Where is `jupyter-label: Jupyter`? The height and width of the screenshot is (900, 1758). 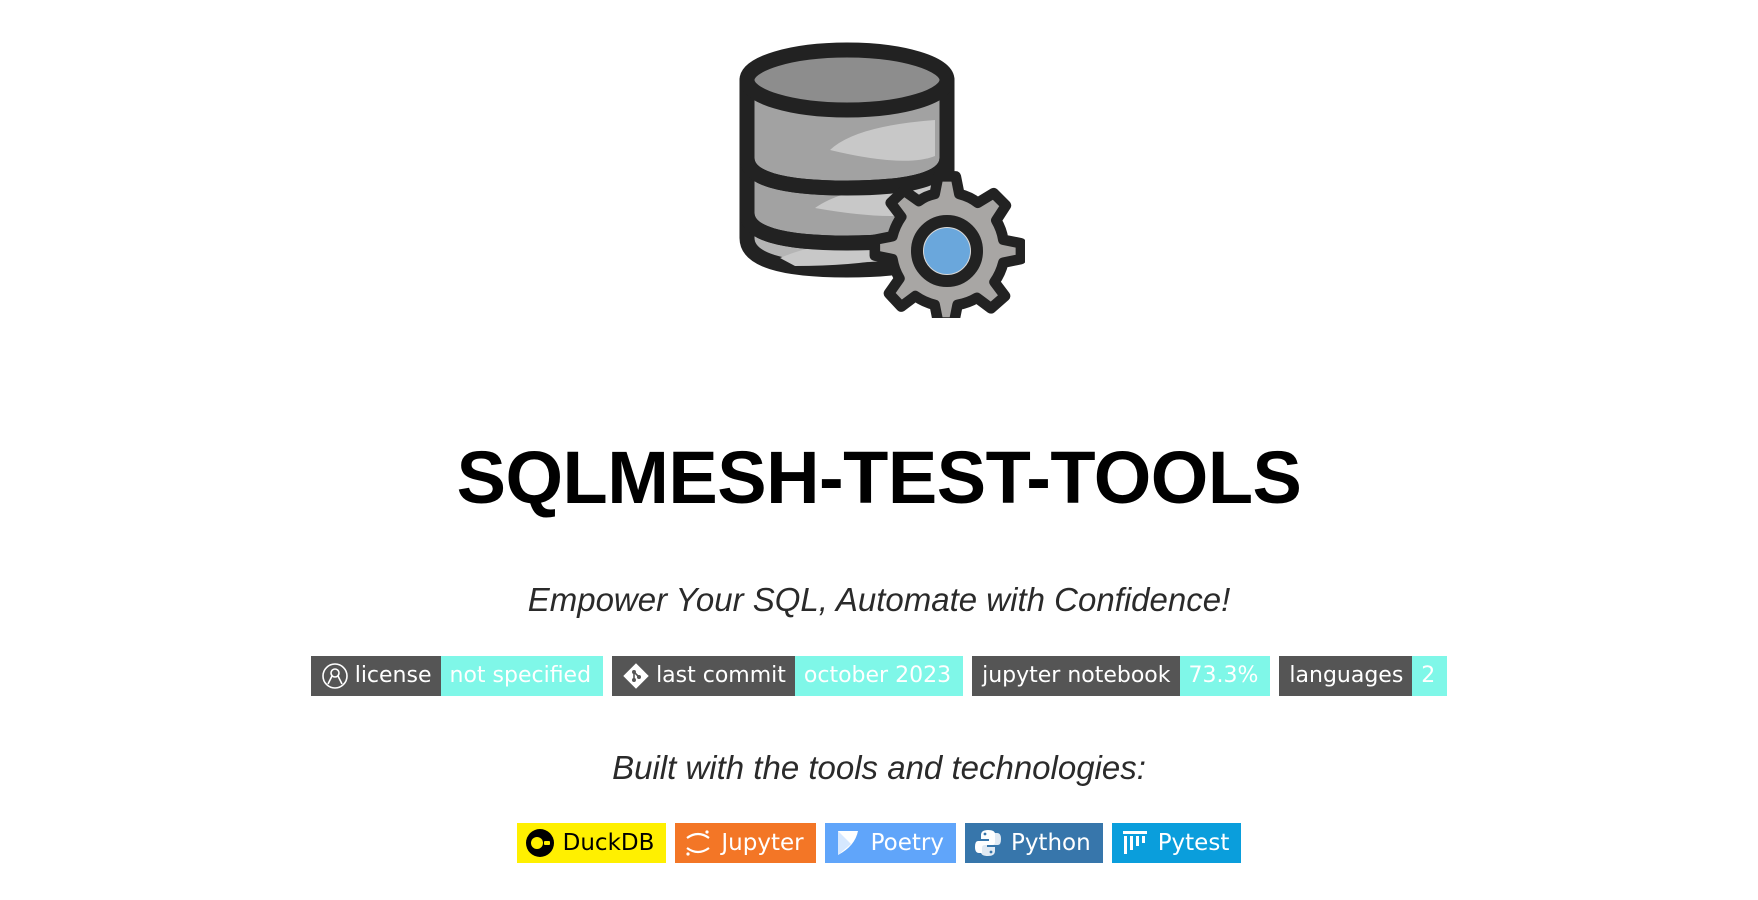
jupyter-label: Jupyter is located at coordinates (762, 843).